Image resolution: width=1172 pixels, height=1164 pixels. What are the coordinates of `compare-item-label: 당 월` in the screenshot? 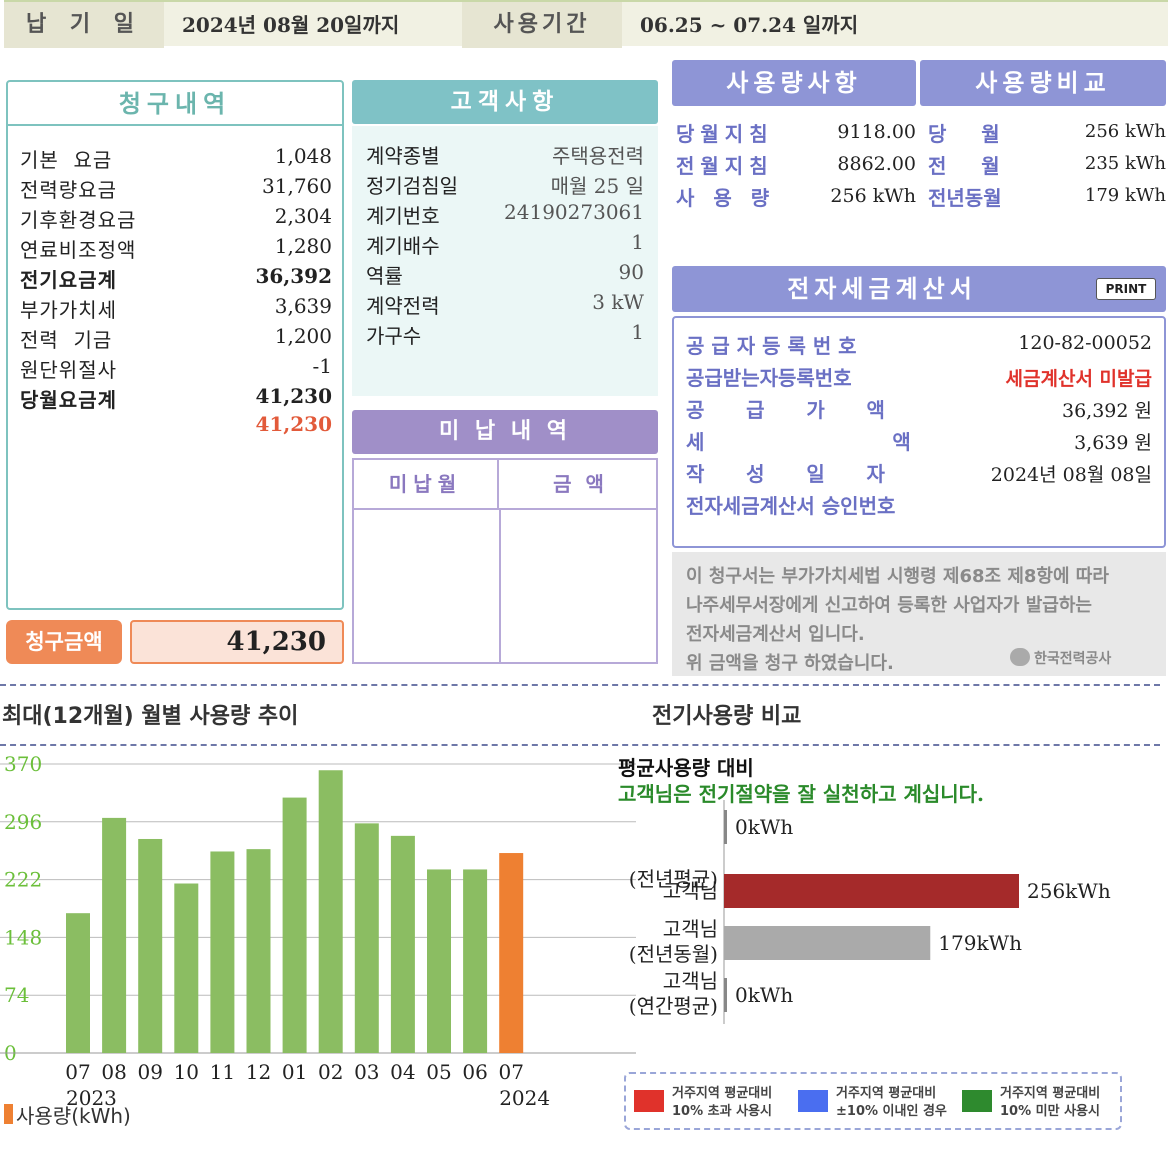 It's located at (964, 134).